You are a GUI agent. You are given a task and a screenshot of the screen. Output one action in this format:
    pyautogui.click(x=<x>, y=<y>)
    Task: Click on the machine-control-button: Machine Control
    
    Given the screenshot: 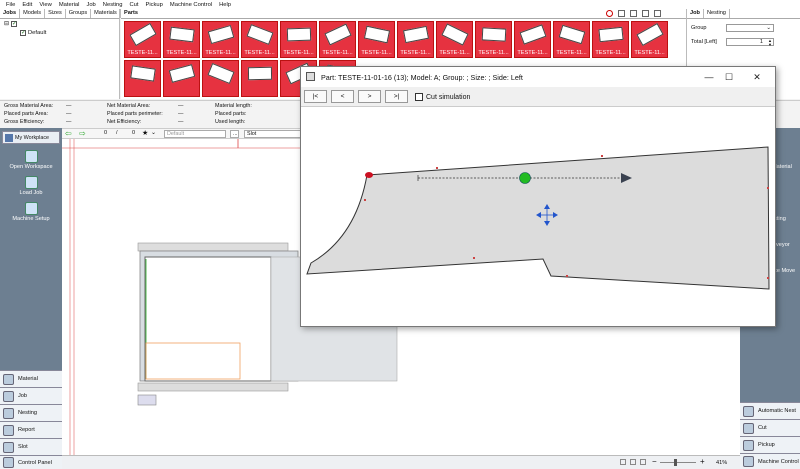 What is the action you would take?
    pyautogui.click(x=770, y=461)
    